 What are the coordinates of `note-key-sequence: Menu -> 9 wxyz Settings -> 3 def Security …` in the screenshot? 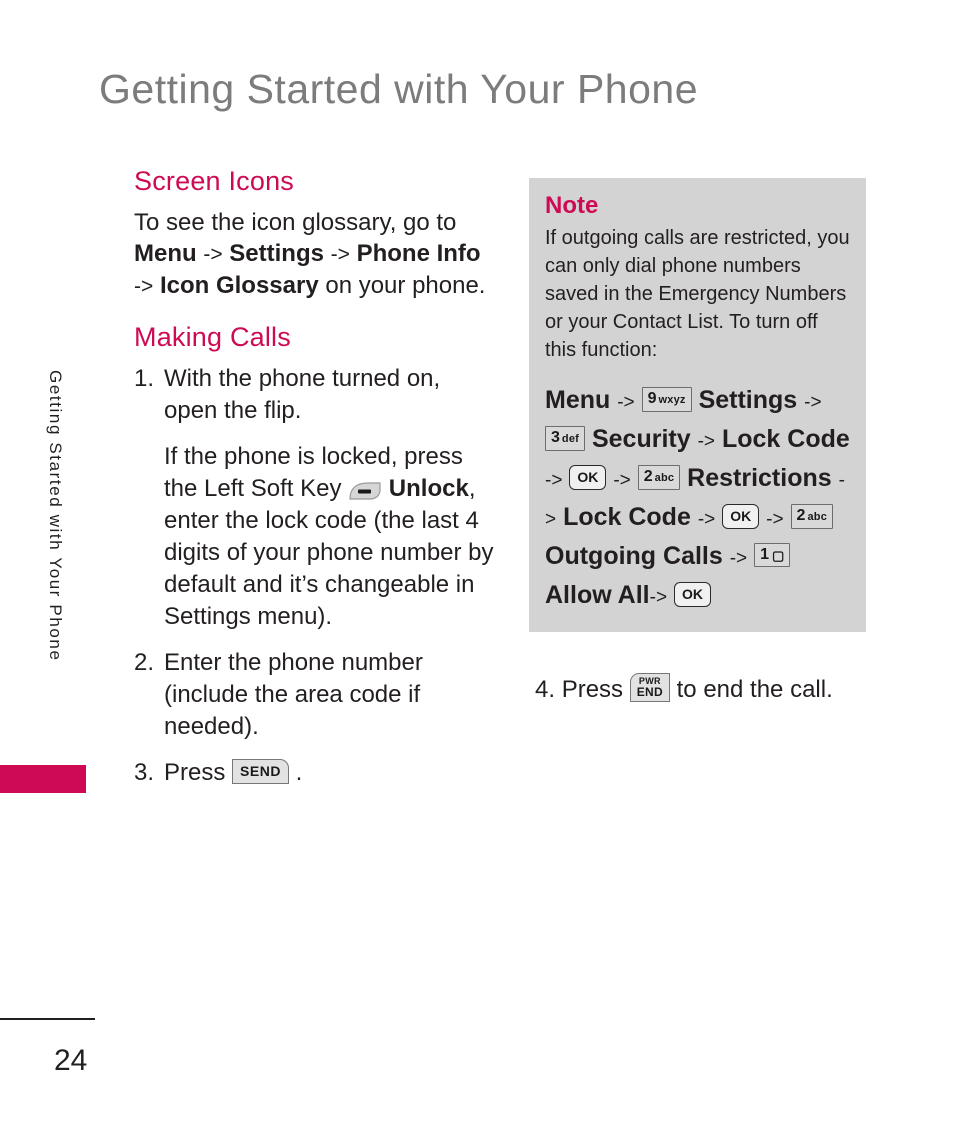 It's located at (697, 499).